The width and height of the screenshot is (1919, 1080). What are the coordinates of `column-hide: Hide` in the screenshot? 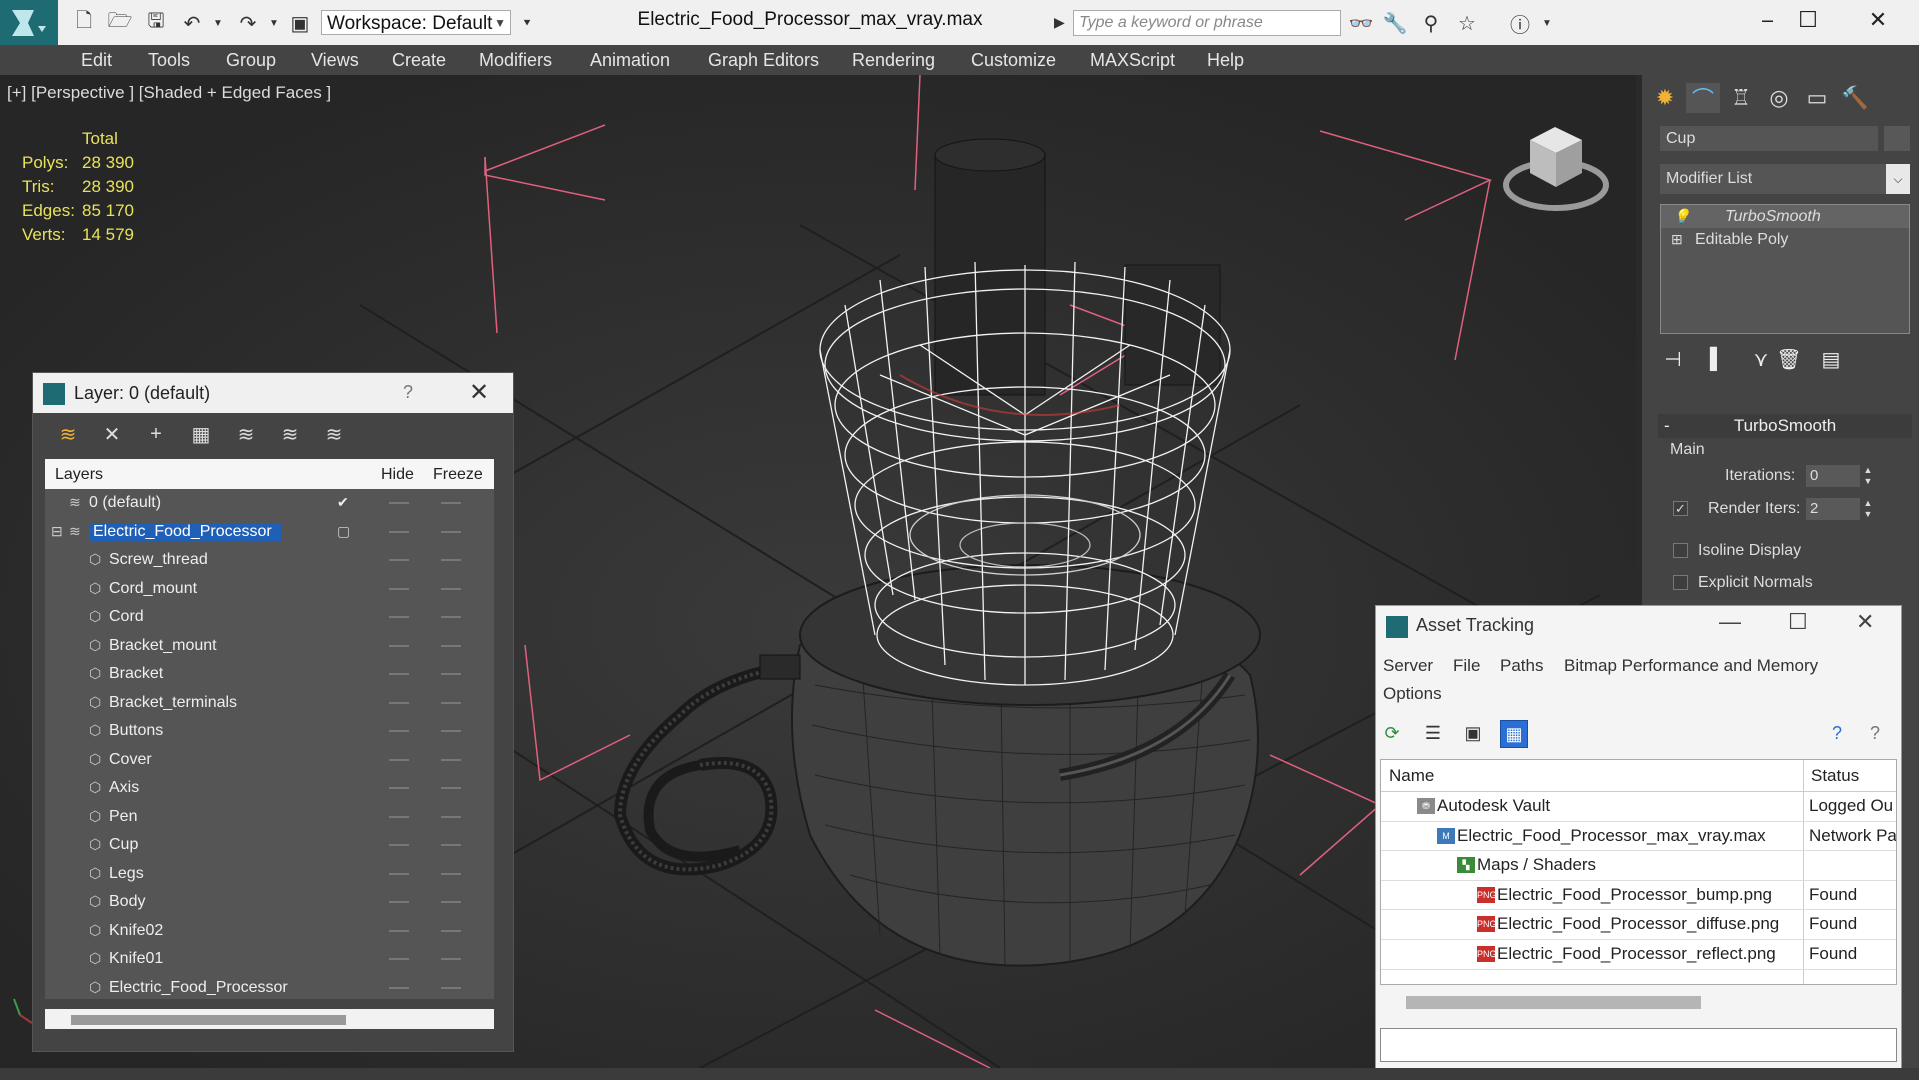 It's located at (397, 475).